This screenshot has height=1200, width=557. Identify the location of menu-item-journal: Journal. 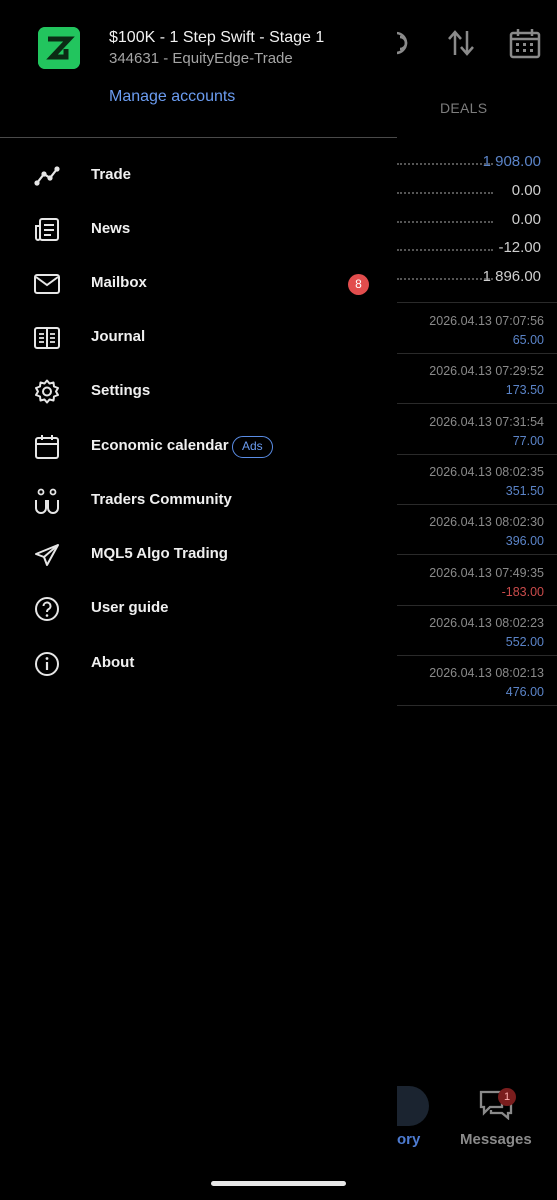
(198, 338).